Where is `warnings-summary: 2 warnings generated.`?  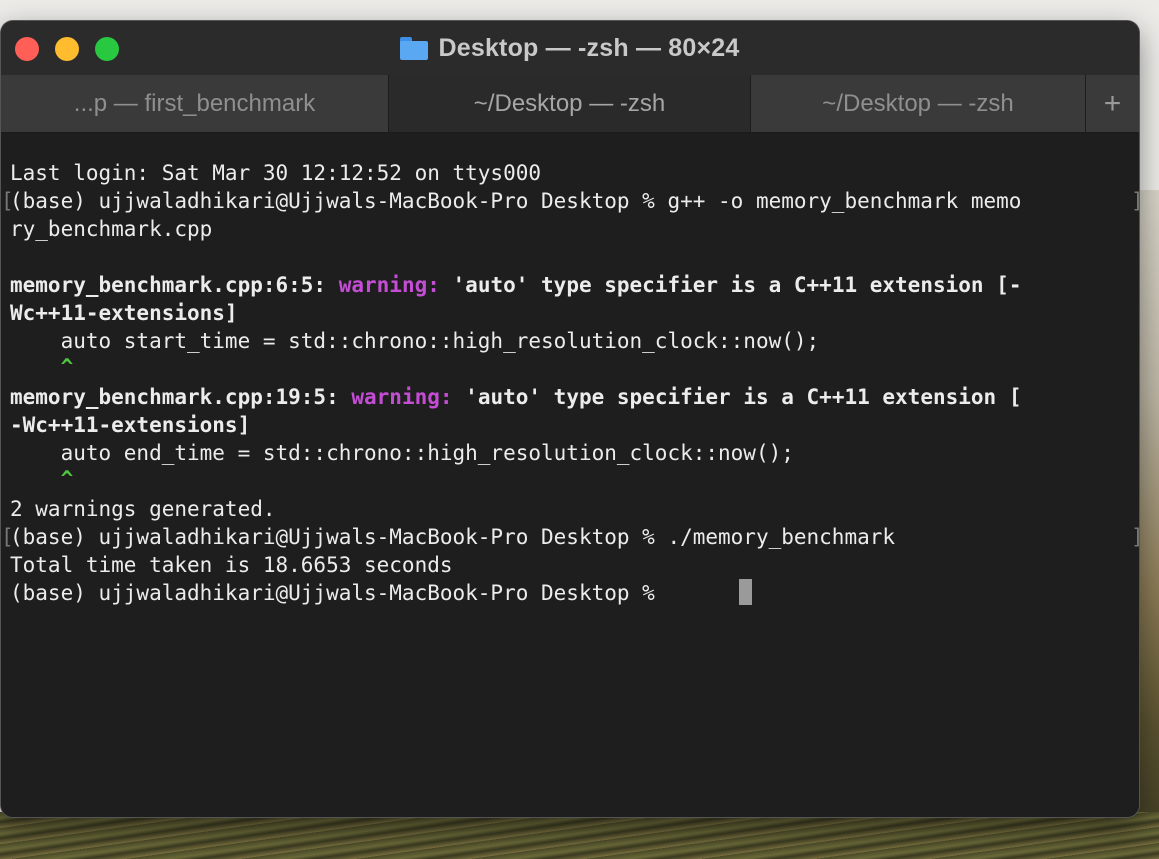 warnings-summary: 2 warnings generated. is located at coordinates (143, 509).